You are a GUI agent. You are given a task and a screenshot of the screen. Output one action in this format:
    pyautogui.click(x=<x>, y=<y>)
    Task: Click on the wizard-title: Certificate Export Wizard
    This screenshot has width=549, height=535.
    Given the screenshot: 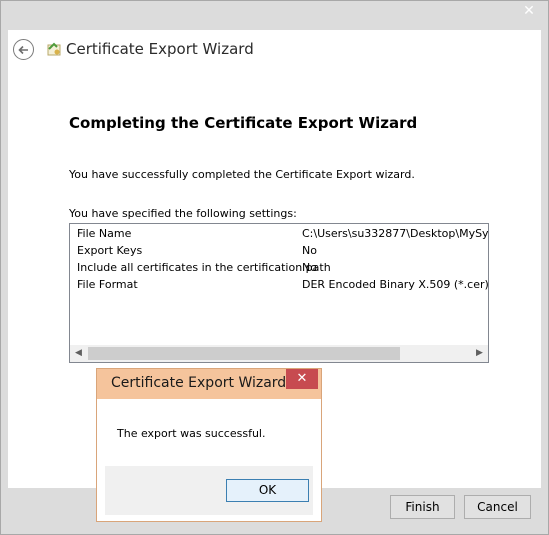 What is the action you would take?
    pyautogui.click(x=160, y=49)
    